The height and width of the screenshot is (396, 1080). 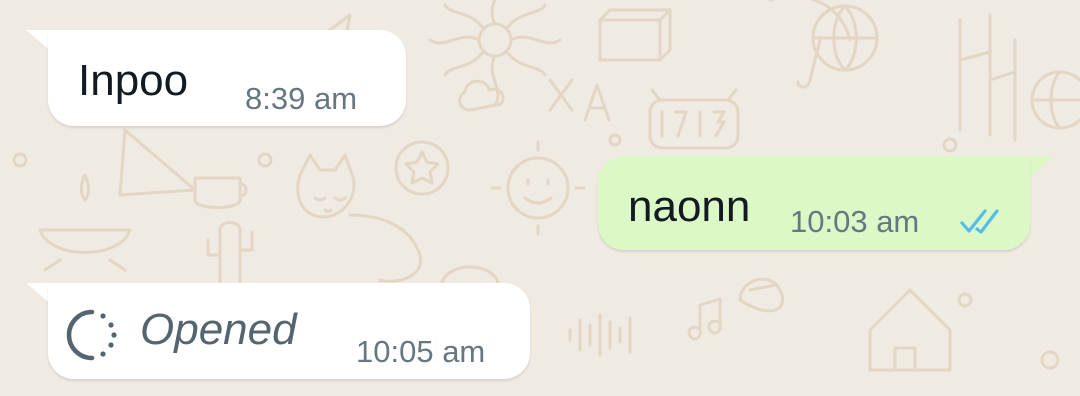 I want to click on message-bubble-incoming: Inpoo 8:39 am, so click(x=227, y=78).